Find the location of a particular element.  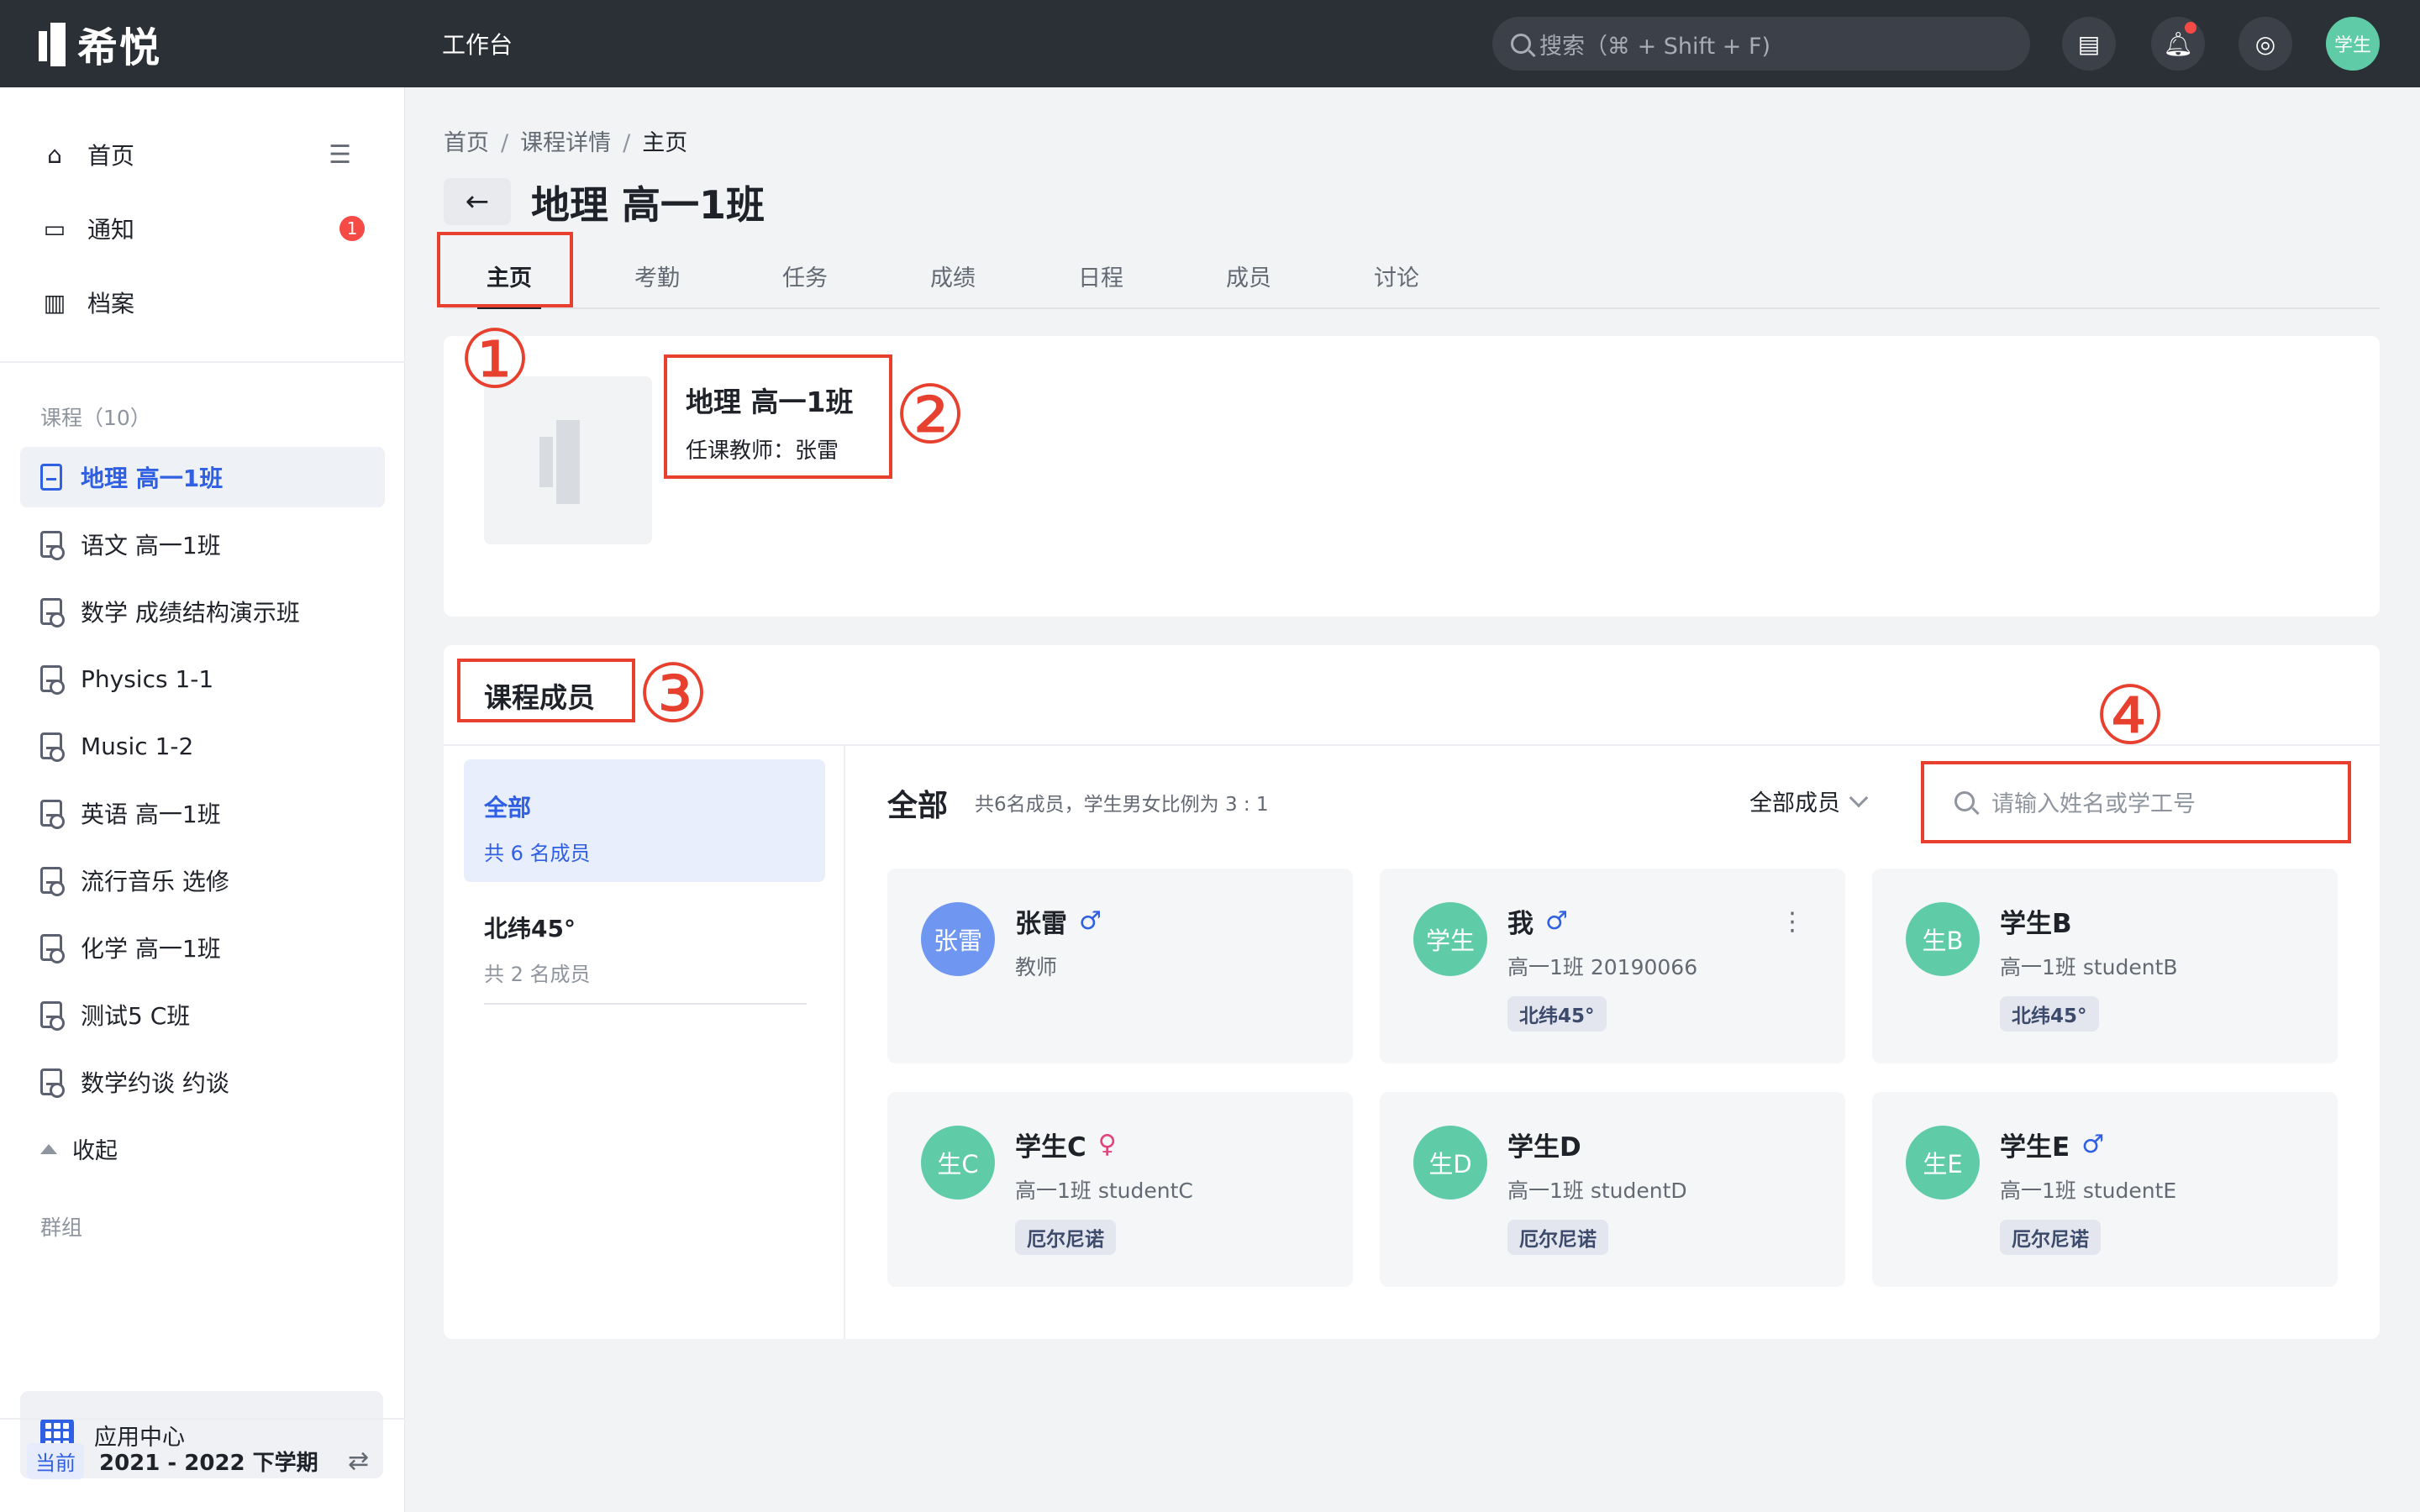

member-avatar: 生B is located at coordinates (1943, 939).